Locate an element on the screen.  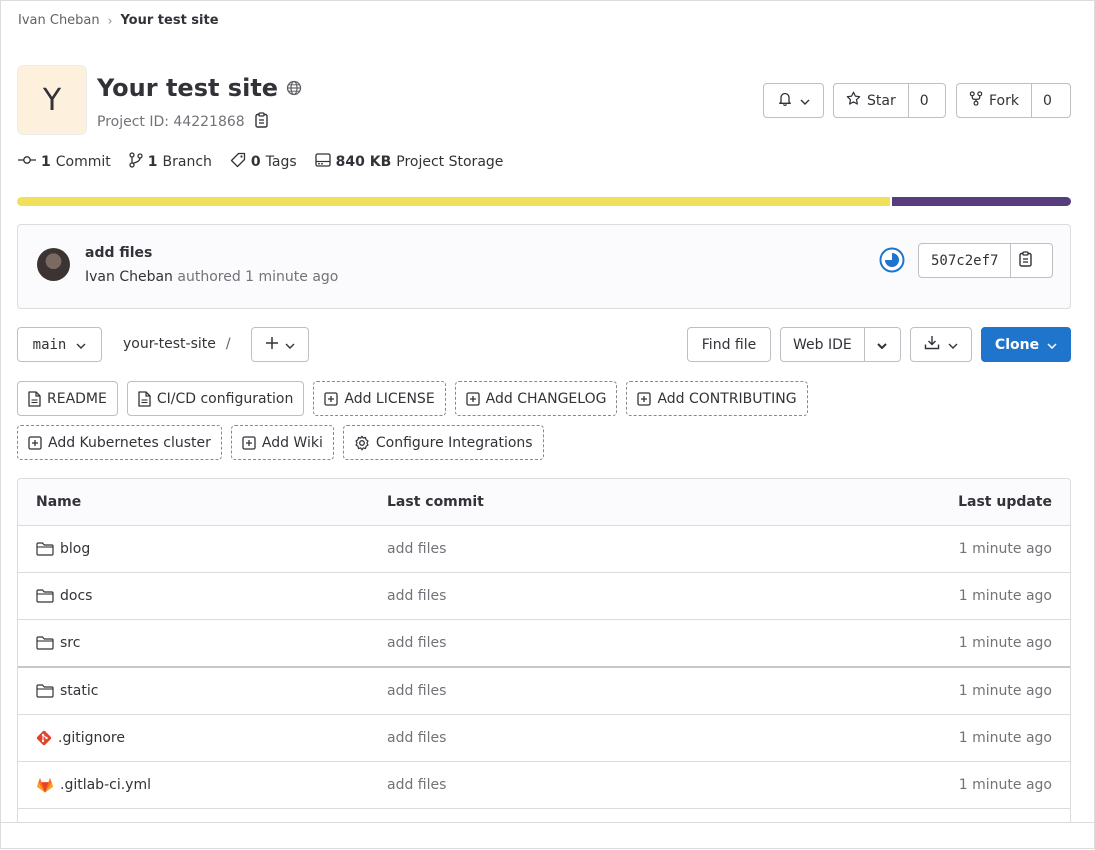
commit-author: Ivan Cheban is located at coordinates (129, 277).